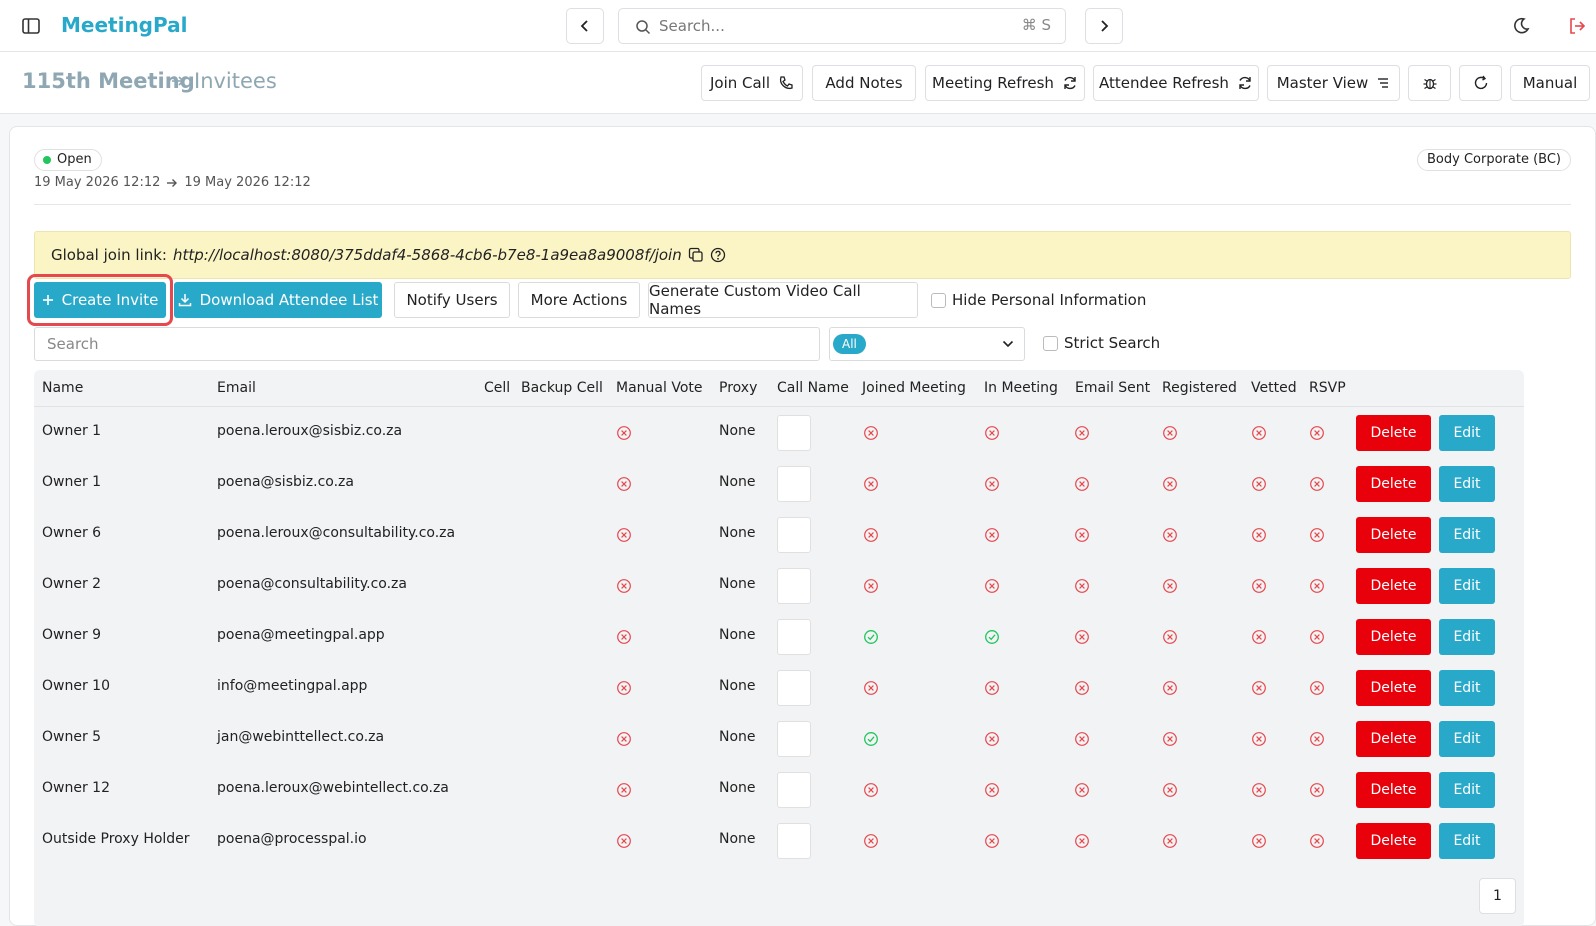  What do you see at coordinates (31, 26) in the screenshot?
I see `sidebar-toggle-icon` at bounding box center [31, 26].